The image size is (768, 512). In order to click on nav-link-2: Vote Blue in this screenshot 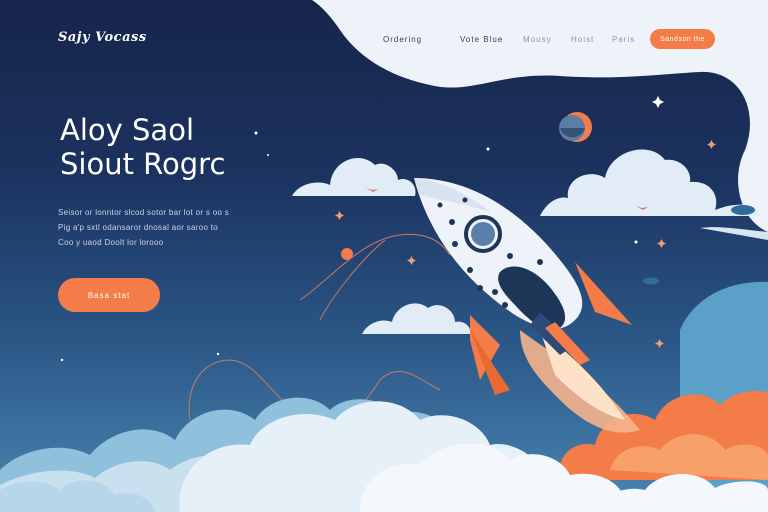, I will do `click(481, 39)`.